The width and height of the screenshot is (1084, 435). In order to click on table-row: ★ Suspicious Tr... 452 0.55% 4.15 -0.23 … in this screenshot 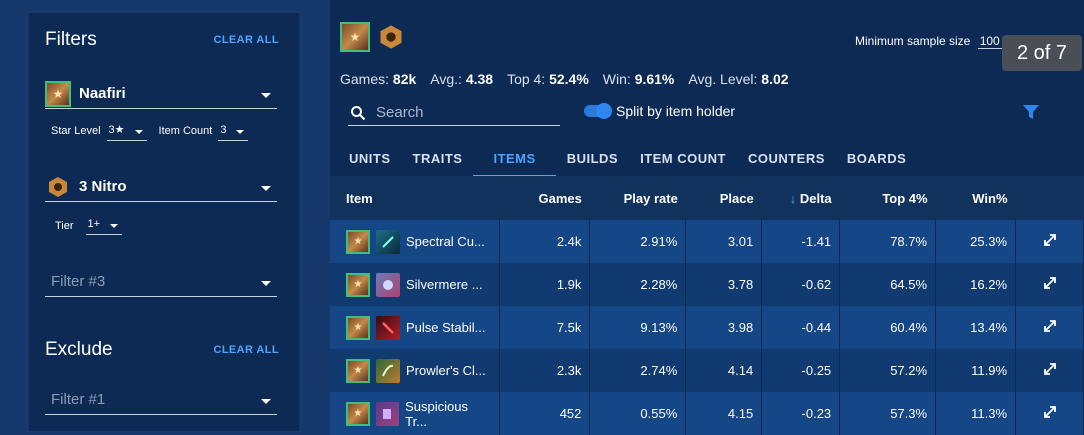, I will do `click(707, 413)`.